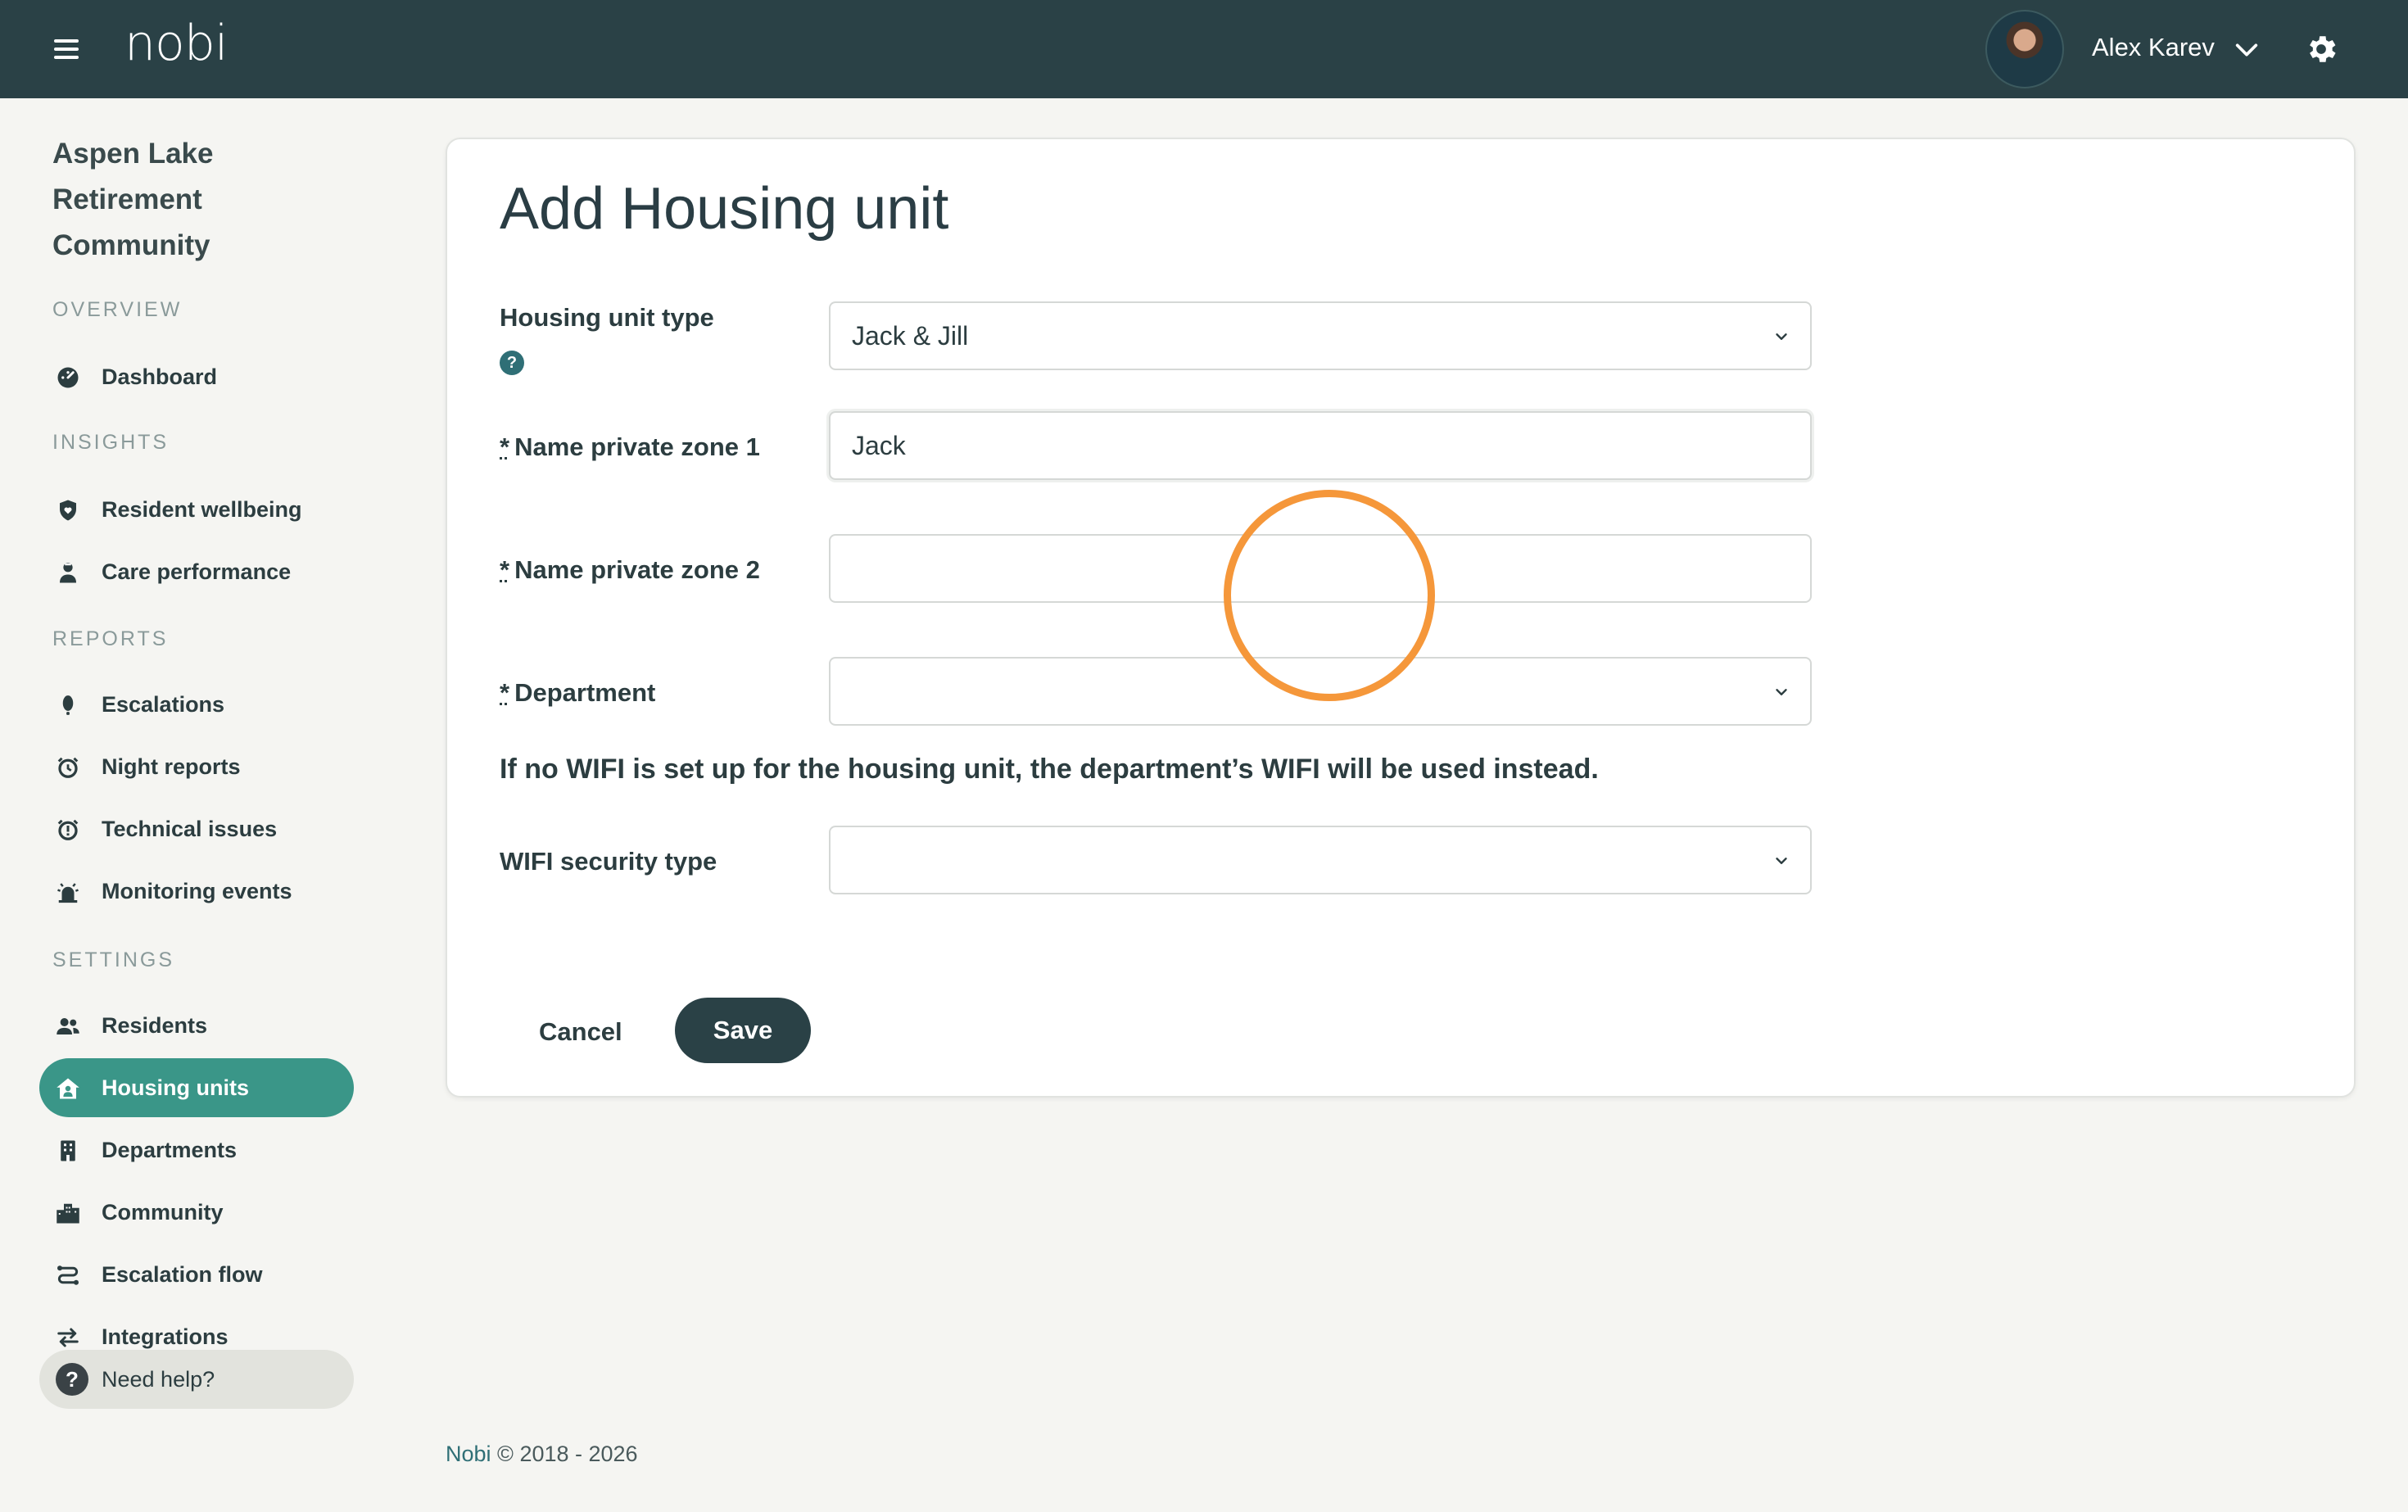  I want to click on sidebar-item-label: Residents, so click(155, 1025).